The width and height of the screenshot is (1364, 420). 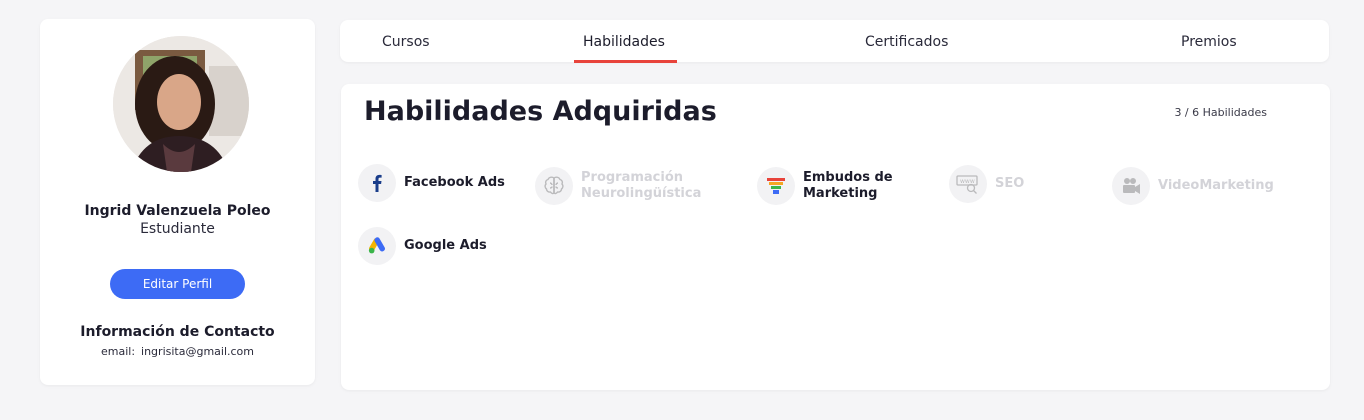 I want to click on skill-label: VideoMarketing, so click(x=1216, y=185).